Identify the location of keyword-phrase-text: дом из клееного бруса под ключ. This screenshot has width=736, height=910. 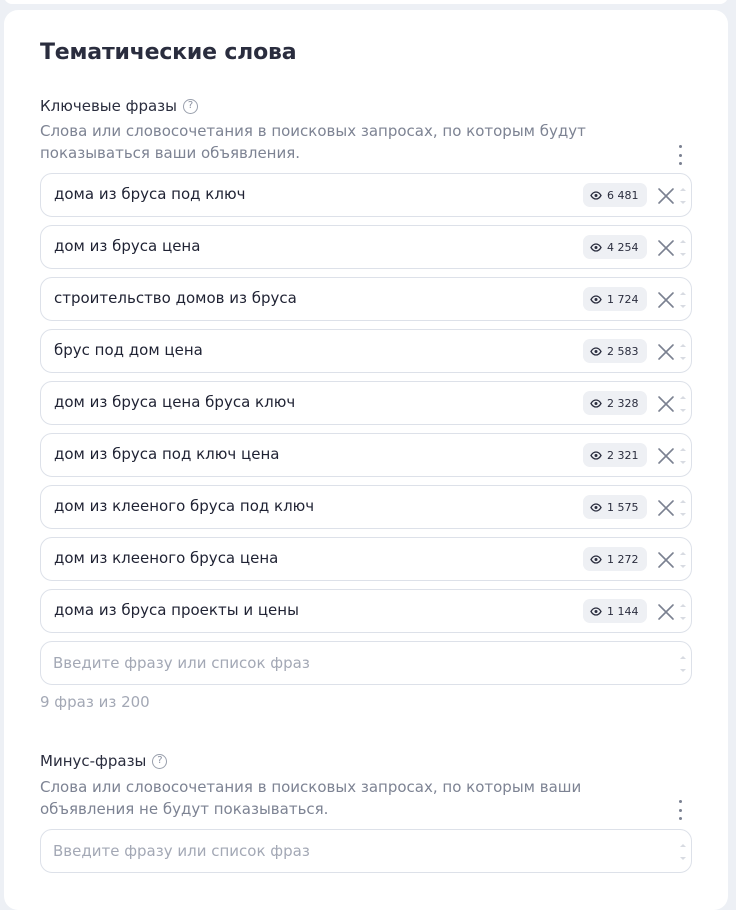
(184, 506).